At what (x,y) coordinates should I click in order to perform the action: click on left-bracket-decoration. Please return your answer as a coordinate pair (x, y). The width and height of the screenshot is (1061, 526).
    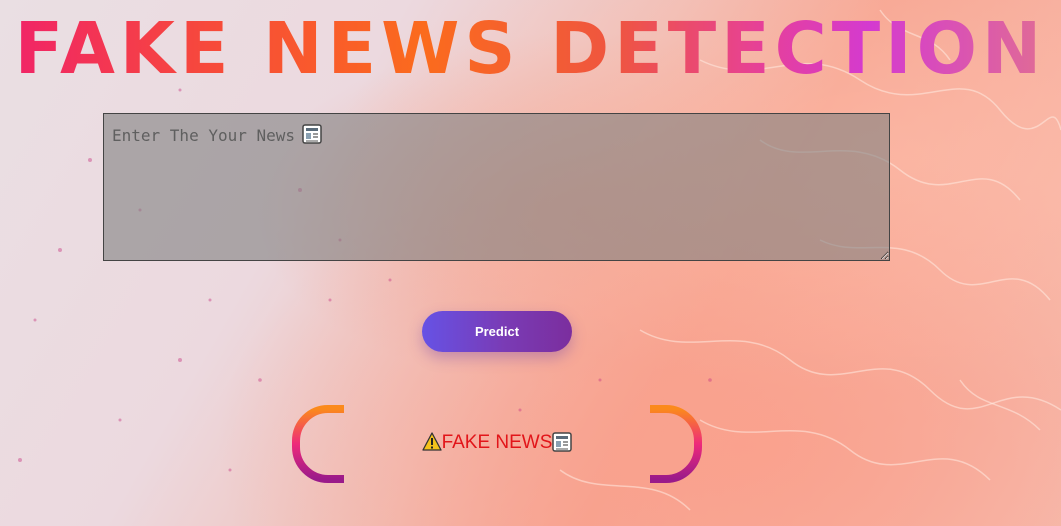
    Looking at the image, I should click on (318, 444).